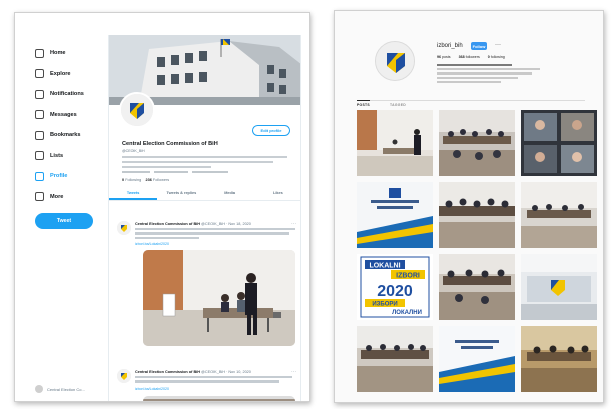  What do you see at coordinates (398, 104) in the screenshot?
I see `tab-tagged: TAGGED` at bounding box center [398, 104].